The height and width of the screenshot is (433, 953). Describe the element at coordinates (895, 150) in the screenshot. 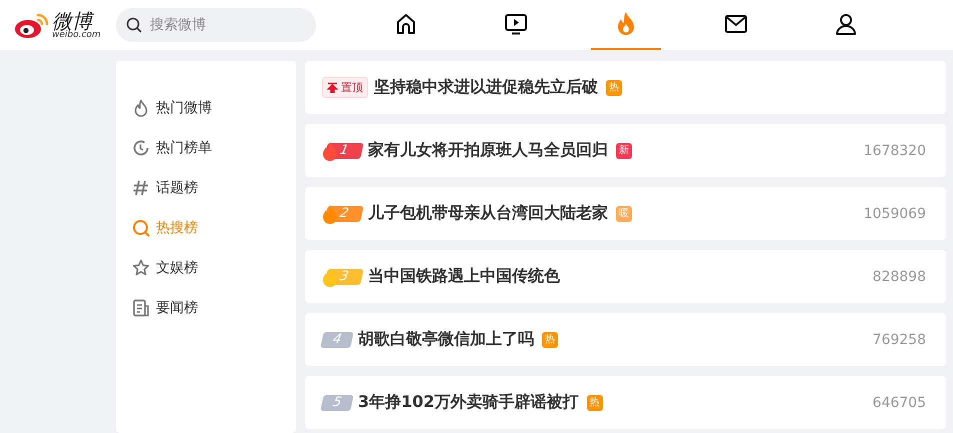

I see `search-count: 1678320` at that location.